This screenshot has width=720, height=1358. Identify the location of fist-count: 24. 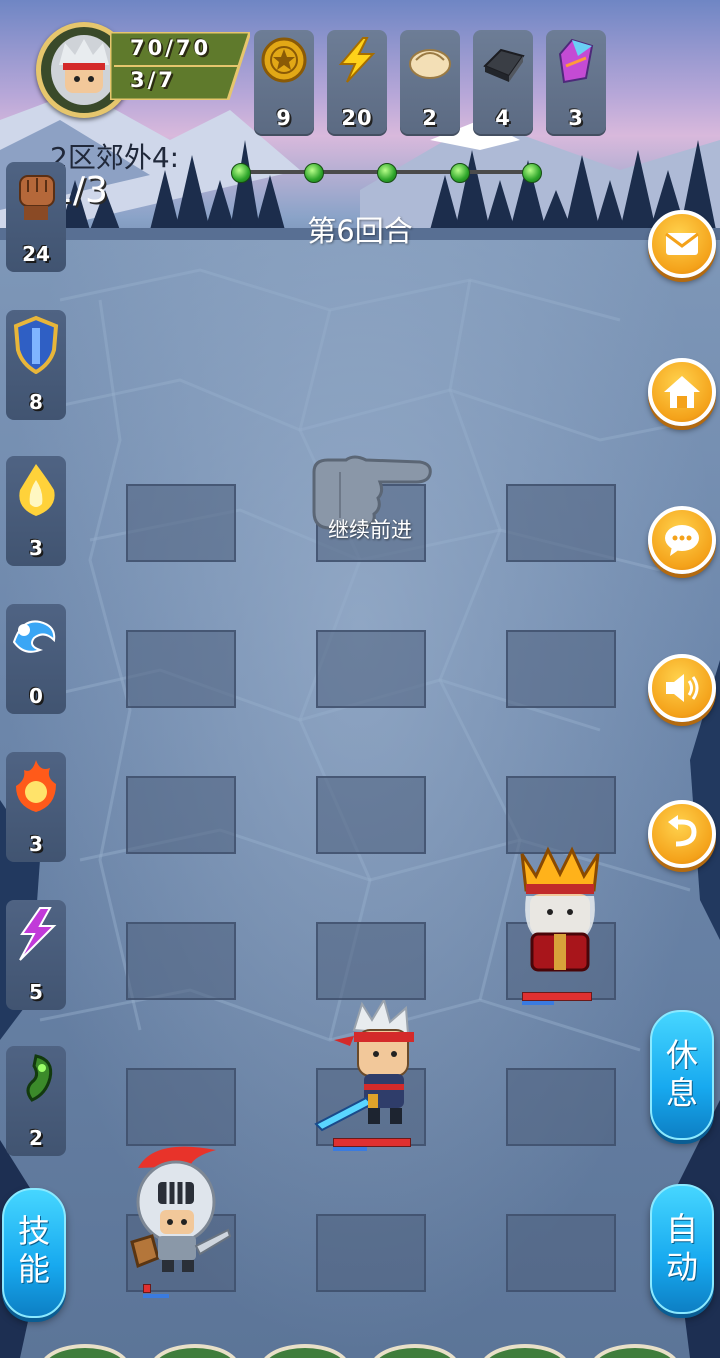
(36, 254).